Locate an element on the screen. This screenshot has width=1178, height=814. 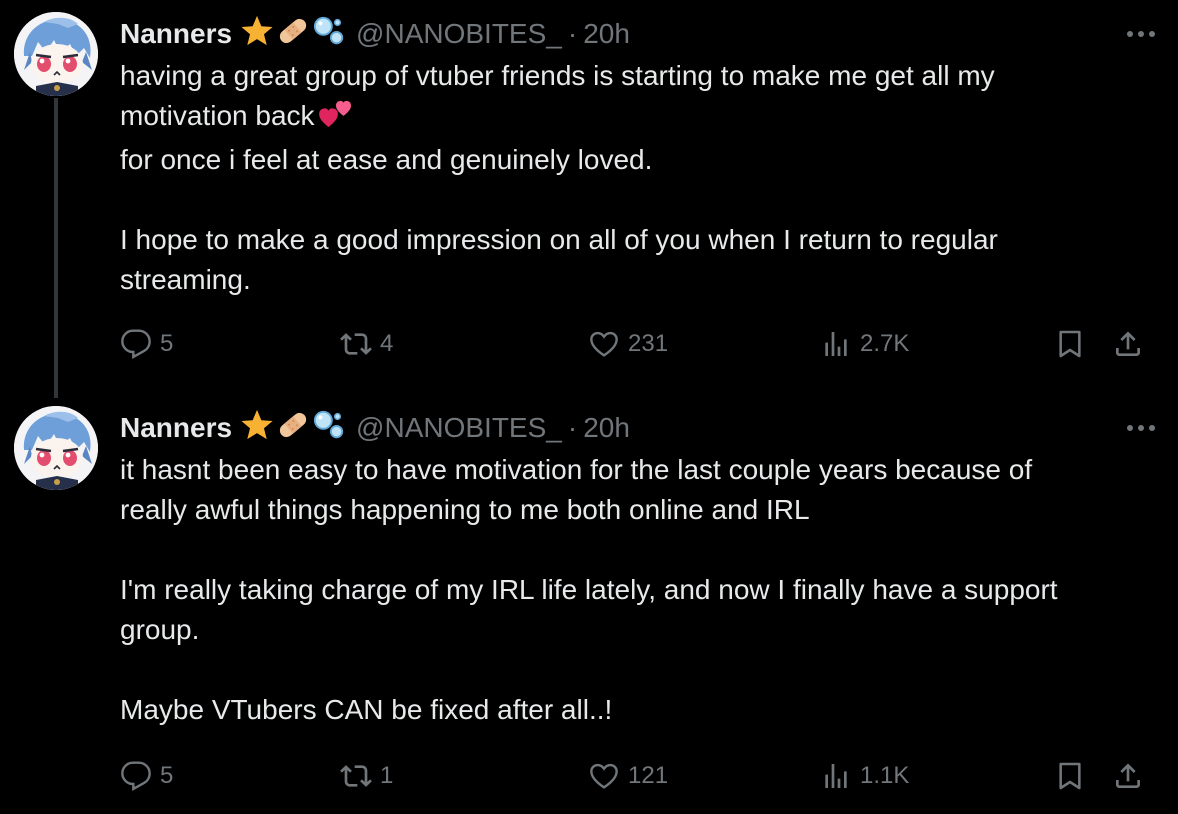
view-count: 2.7K is located at coordinates (885, 343).